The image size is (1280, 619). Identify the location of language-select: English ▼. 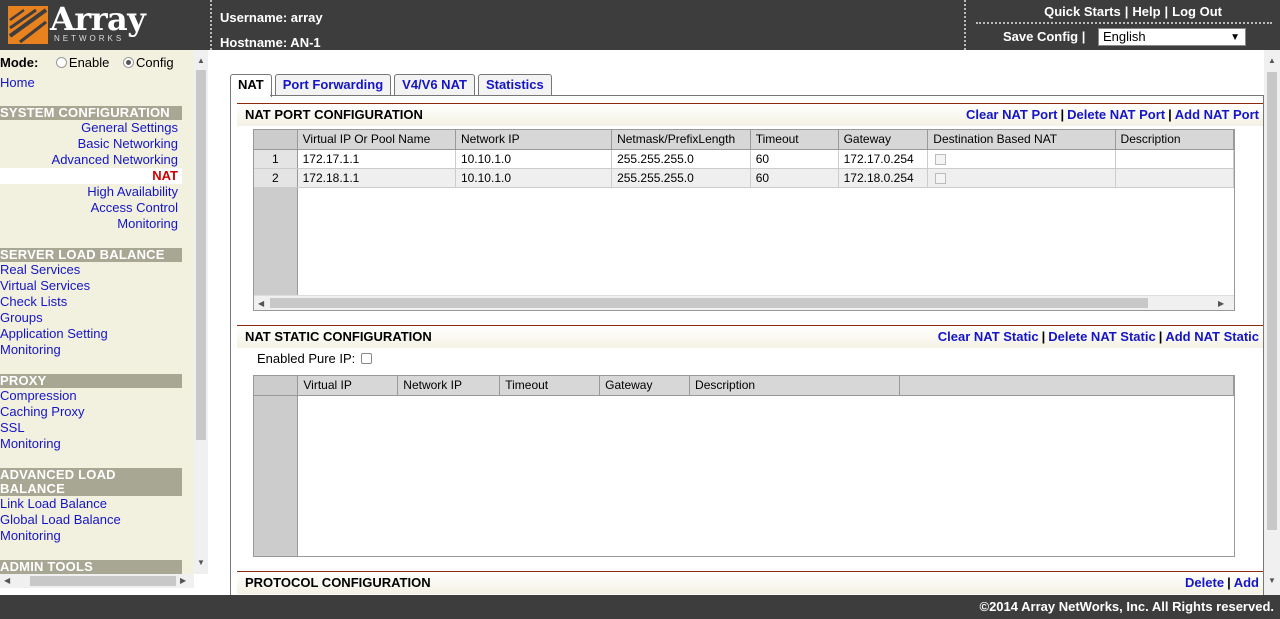
(1172, 37).